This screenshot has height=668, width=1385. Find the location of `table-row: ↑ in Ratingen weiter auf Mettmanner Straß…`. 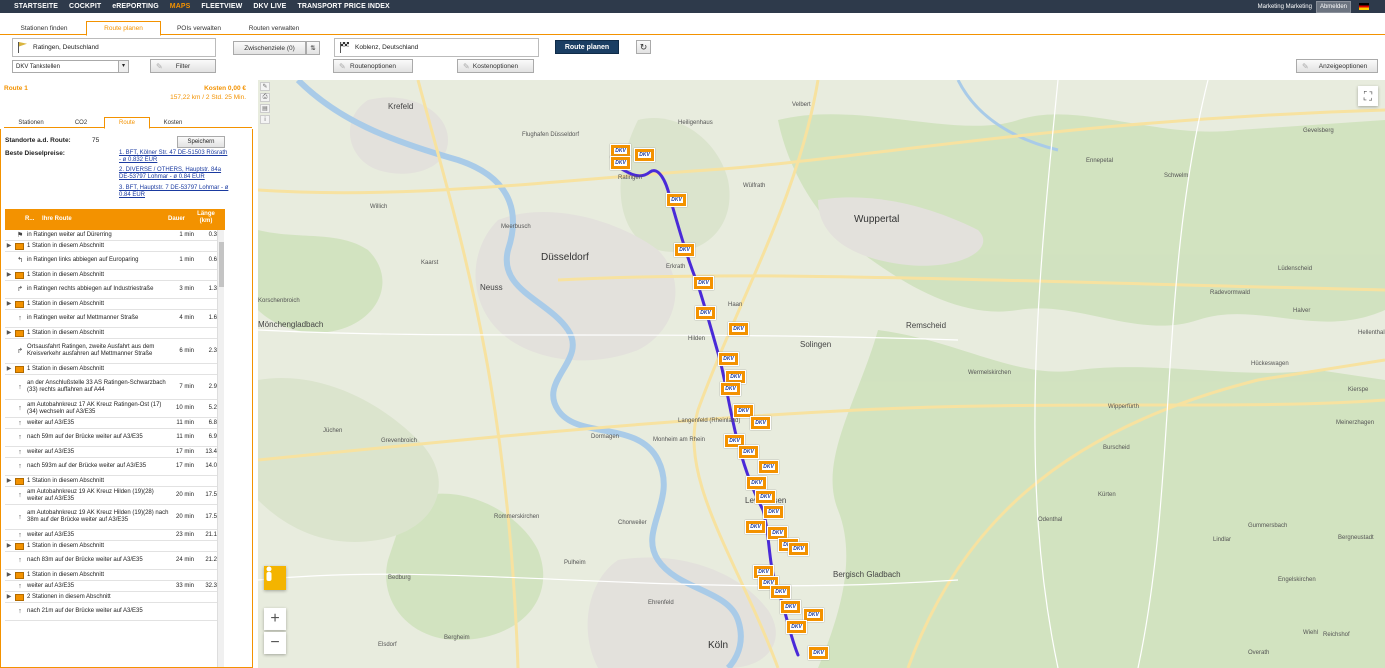

table-row: ↑ in Ratingen weiter auf Mettmanner Straß… is located at coordinates (111, 319).